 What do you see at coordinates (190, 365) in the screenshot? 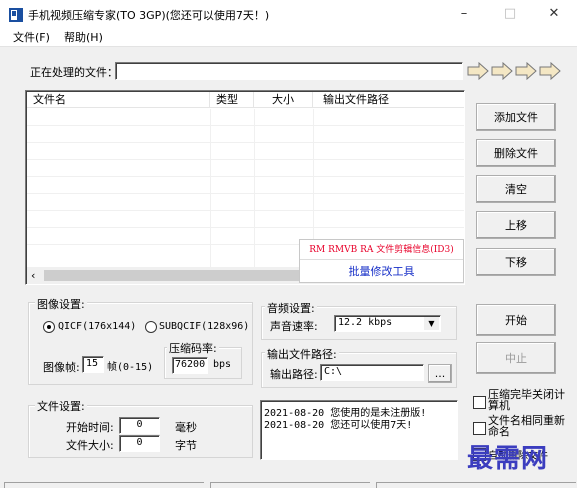
I see `bitrate-input: 76200` at bounding box center [190, 365].